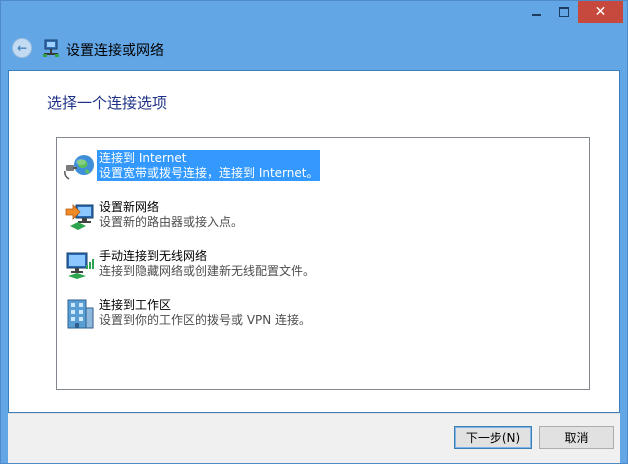 The width and height of the screenshot is (628, 464). I want to click on maximize-button, so click(564, 12).